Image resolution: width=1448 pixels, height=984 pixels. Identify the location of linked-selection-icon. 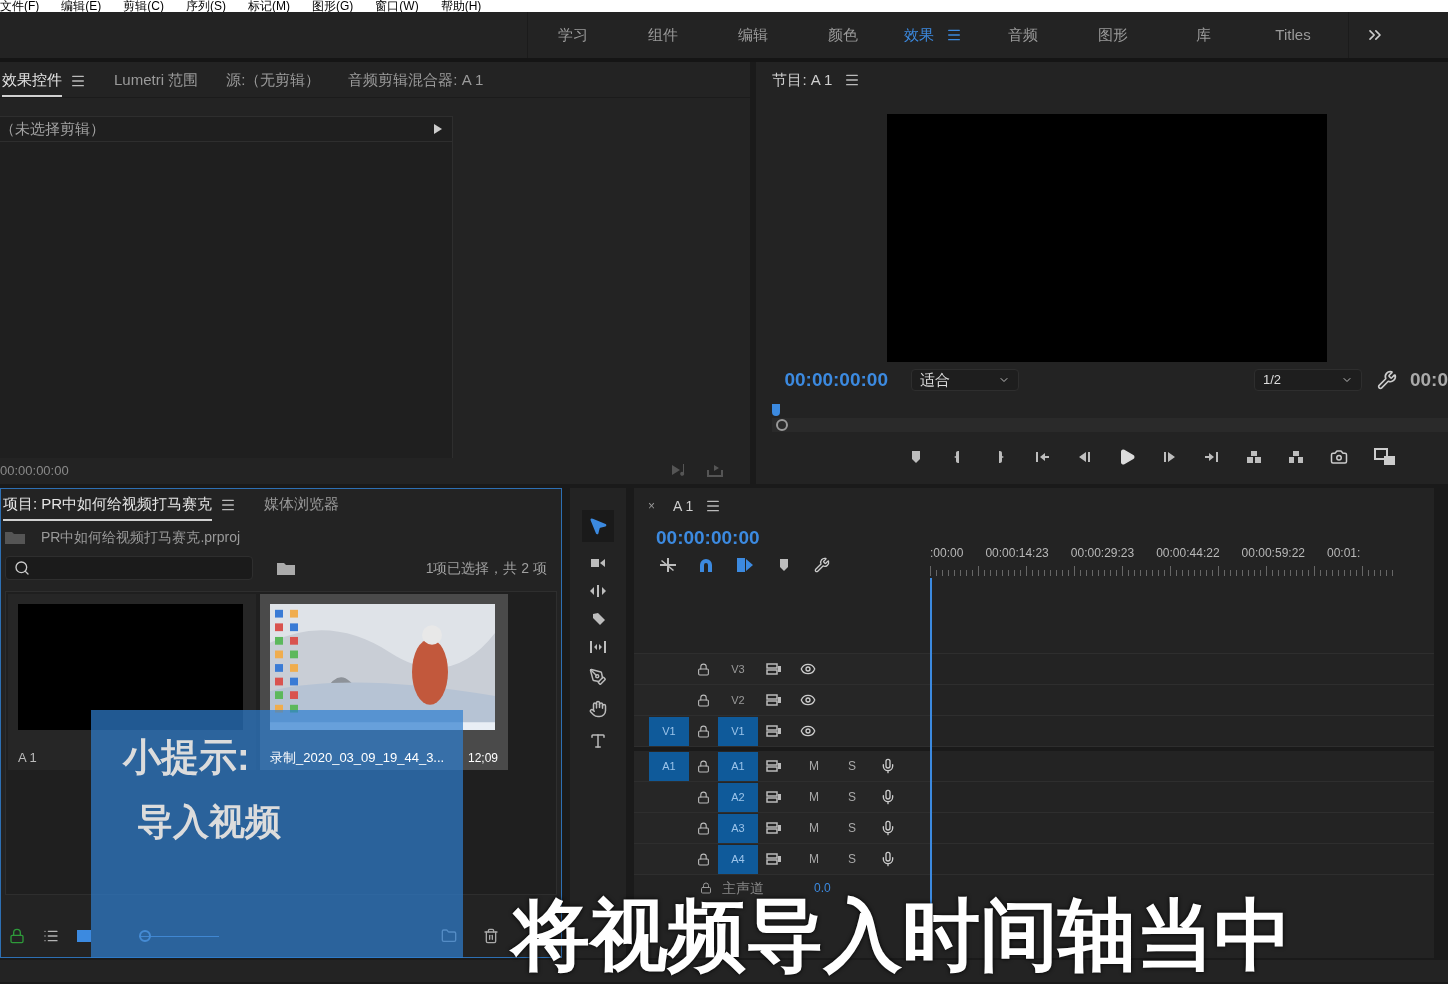
(745, 564).